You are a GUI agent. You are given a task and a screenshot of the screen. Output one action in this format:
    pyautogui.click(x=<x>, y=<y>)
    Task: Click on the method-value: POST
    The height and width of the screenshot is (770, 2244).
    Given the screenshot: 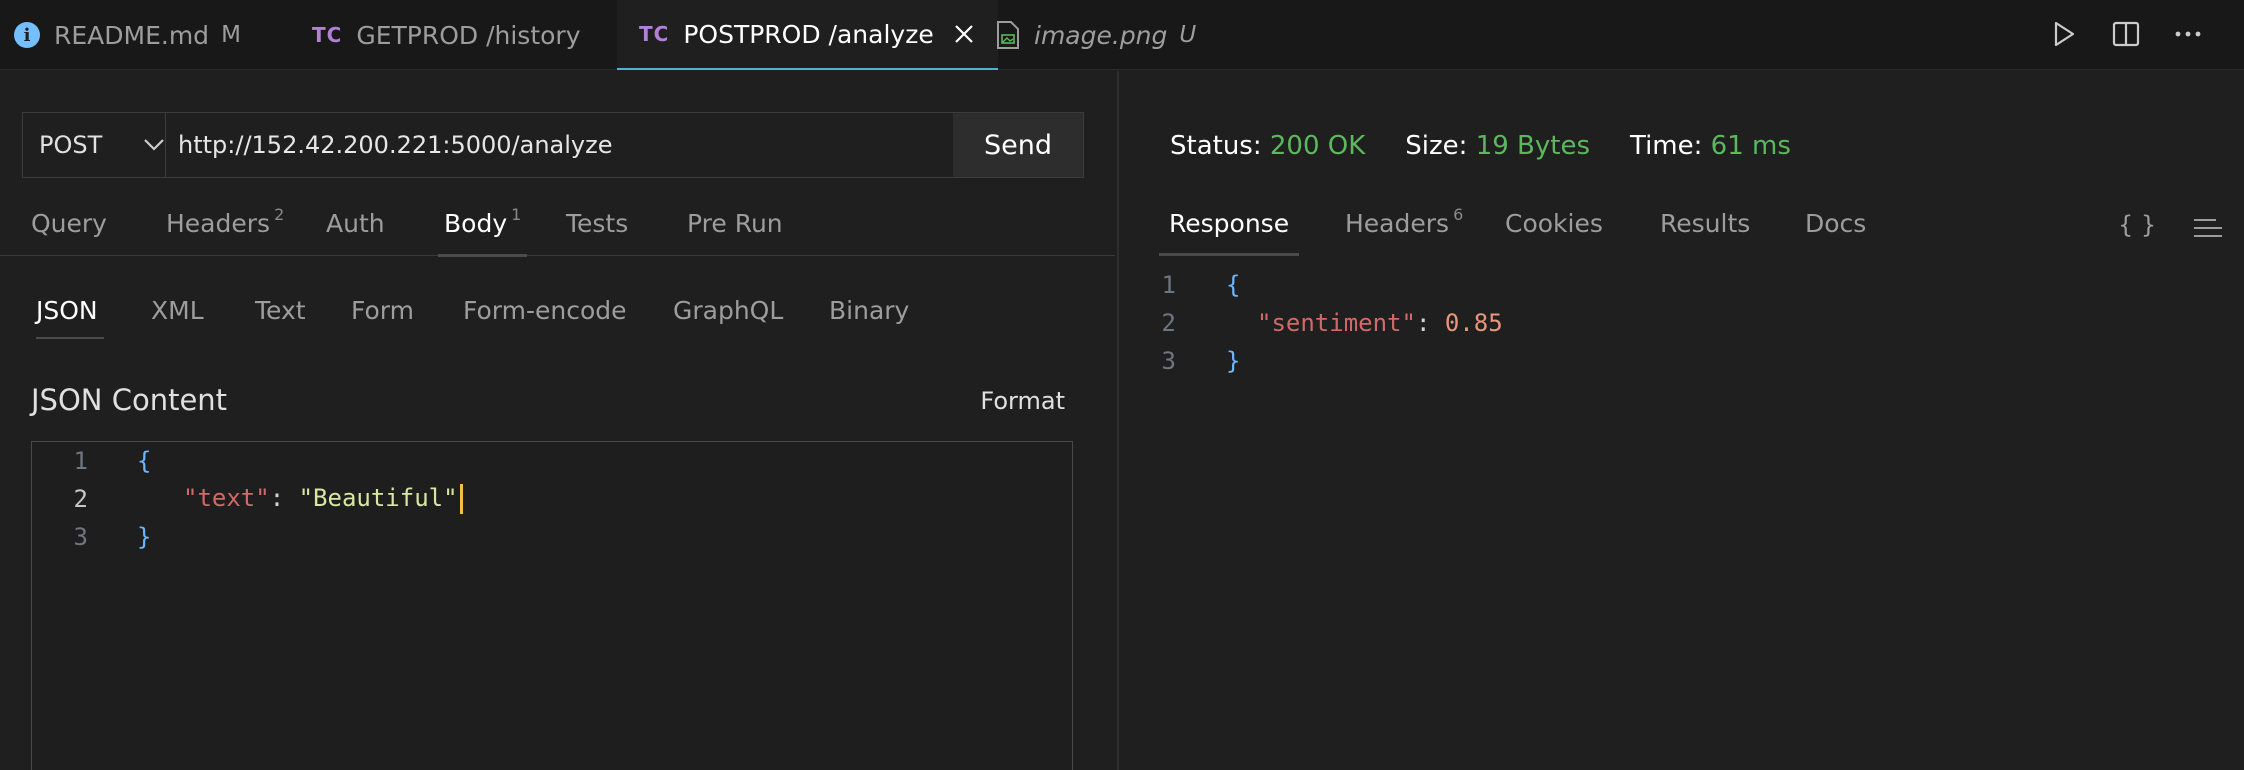 What is the action you would take?
    pyautogui.click(x=71, y=145)
    